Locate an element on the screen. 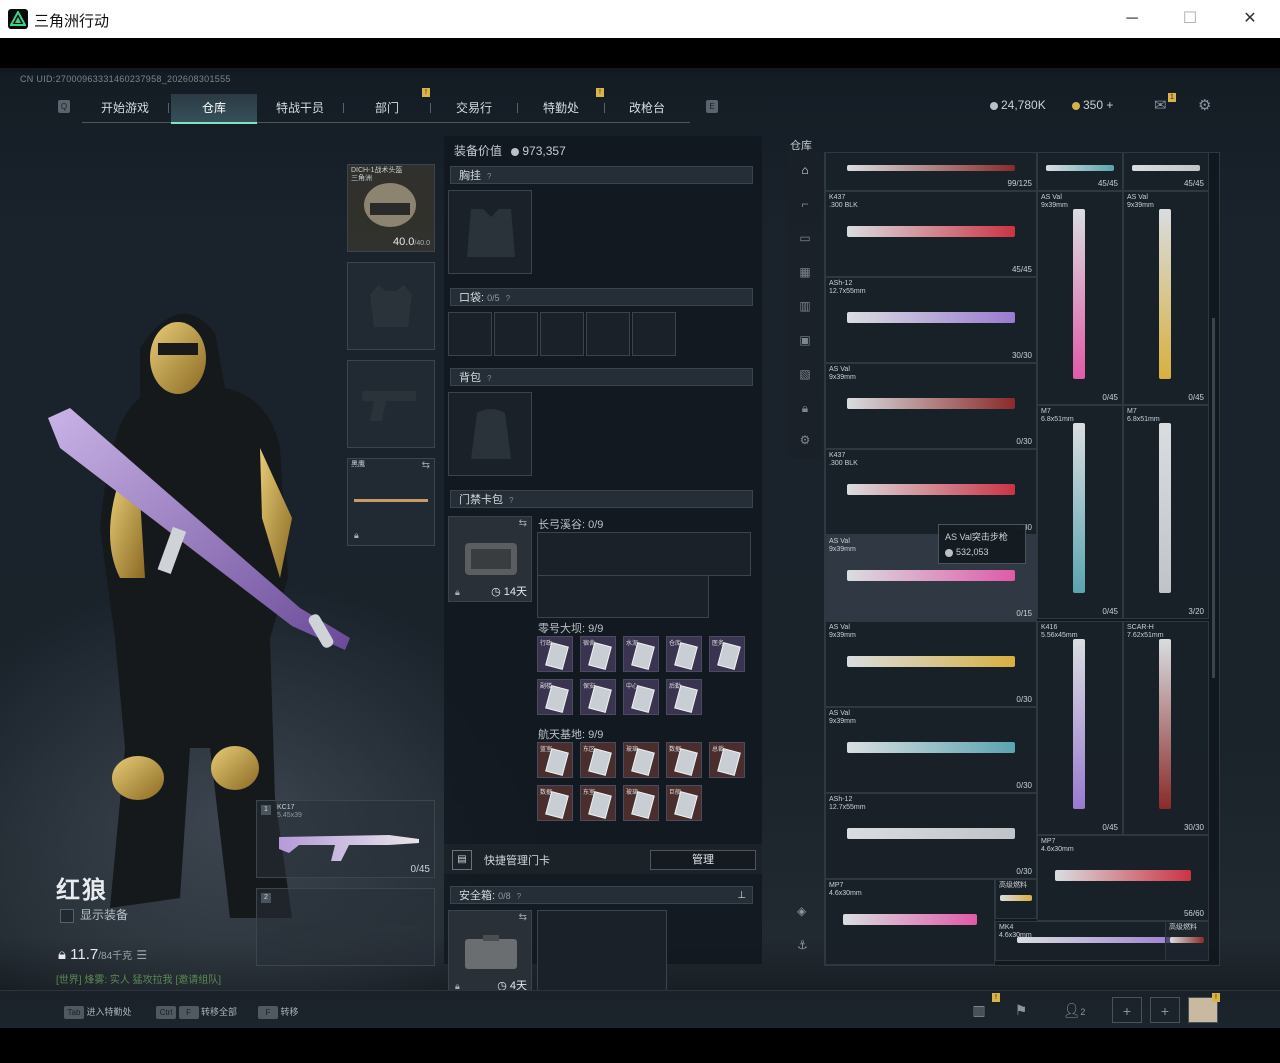  warehouse-item: ASh-12 12.7x55mm 30/30 is located at coordinates (931, 320).